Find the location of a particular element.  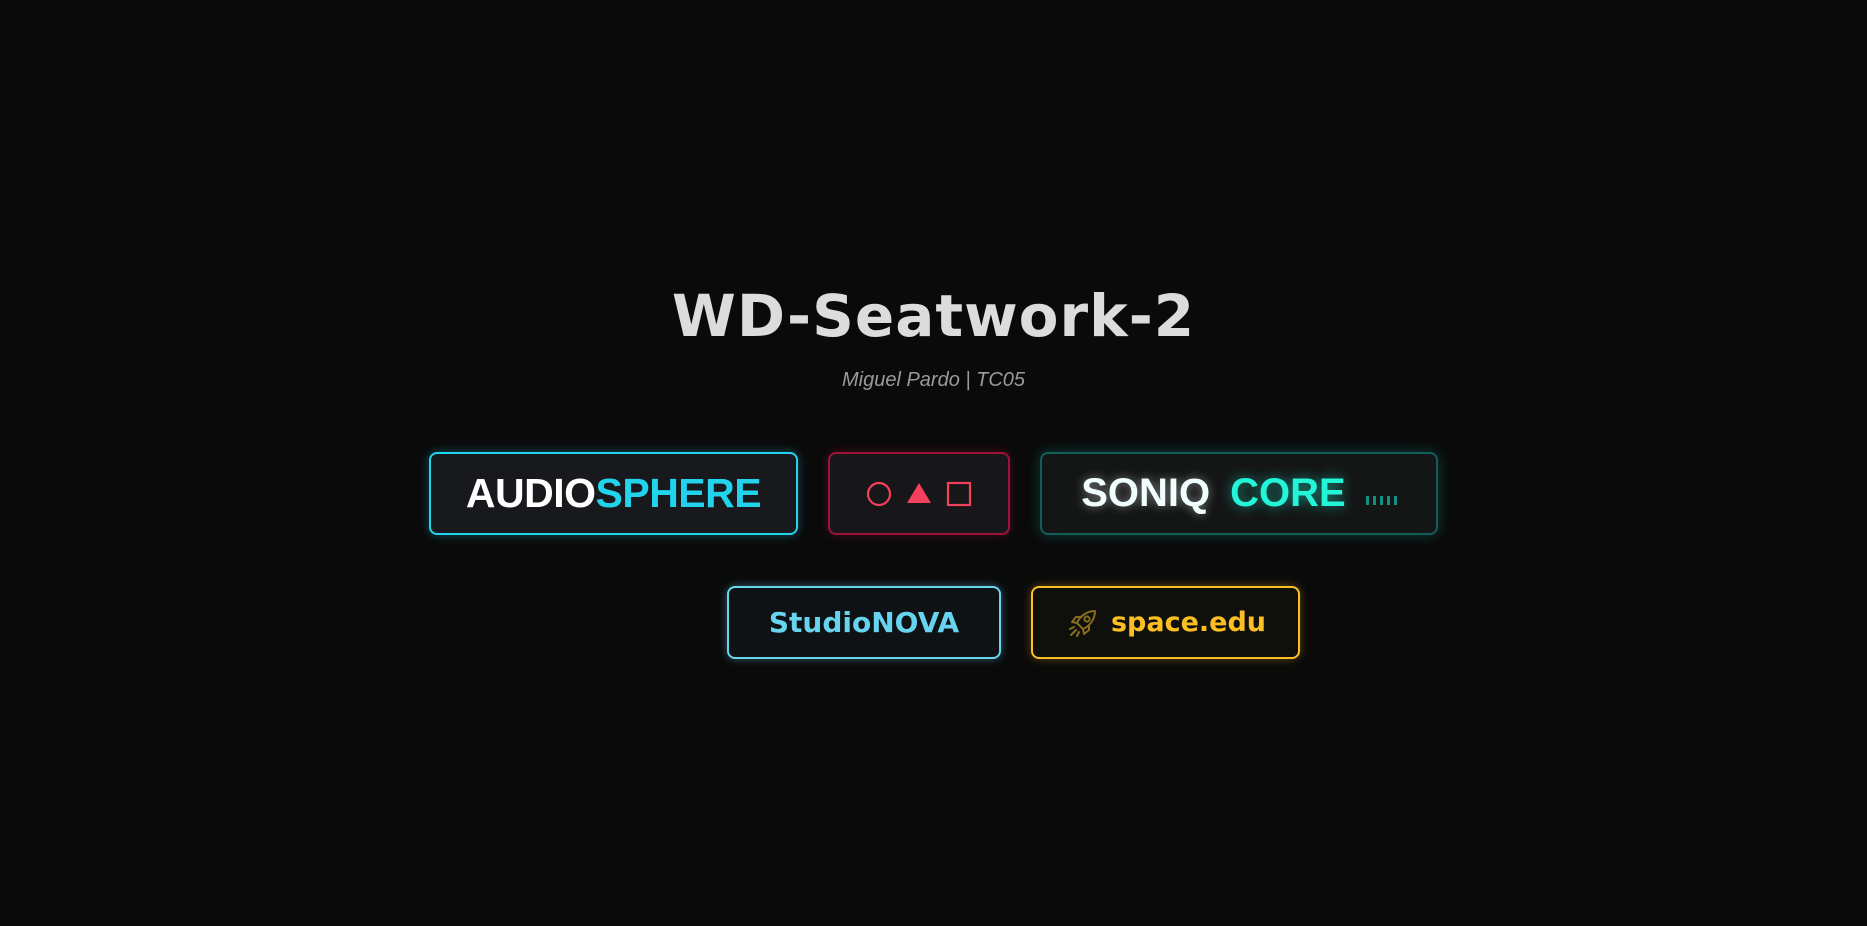

logo-card-shapes is located at coordinates (919, 493).